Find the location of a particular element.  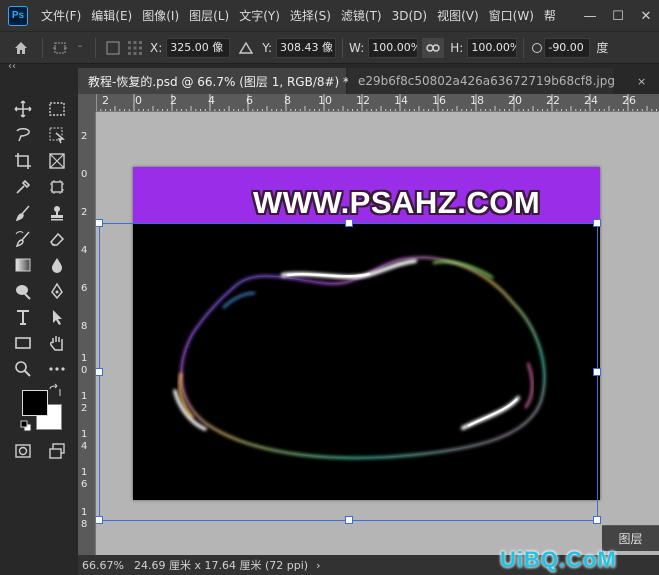

dodge-tool-icon is located at coordinates (23, 291).